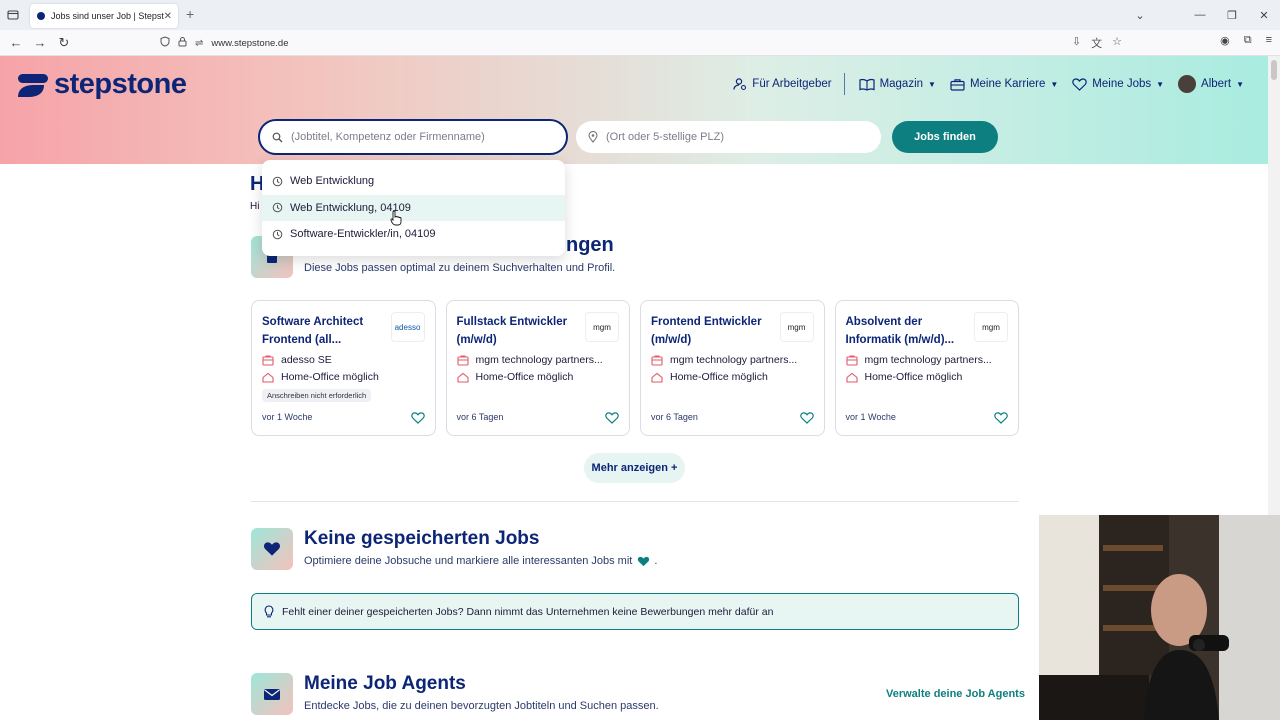 This screenshot has width=1280, height=720. Describe the element at coordinates (1211, 84) in the screenshot. I see `nav-user-menu: Albert ▼` at that location.